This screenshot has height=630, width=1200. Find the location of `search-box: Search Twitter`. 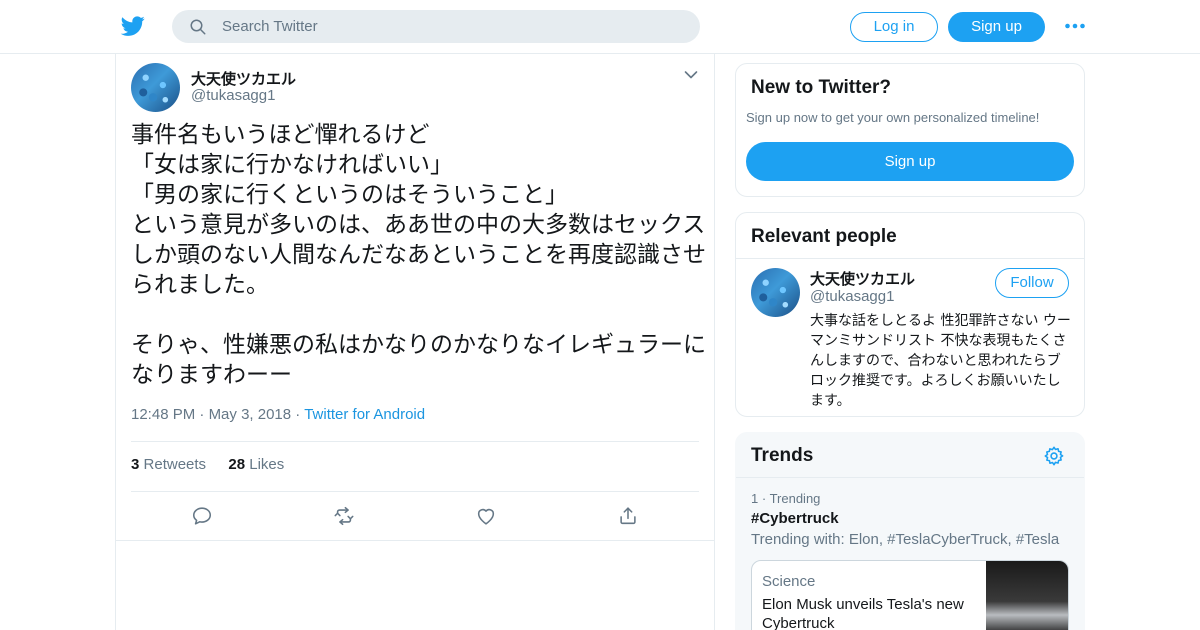

search-box: Search Twitter is located at coordinates (436, 26).